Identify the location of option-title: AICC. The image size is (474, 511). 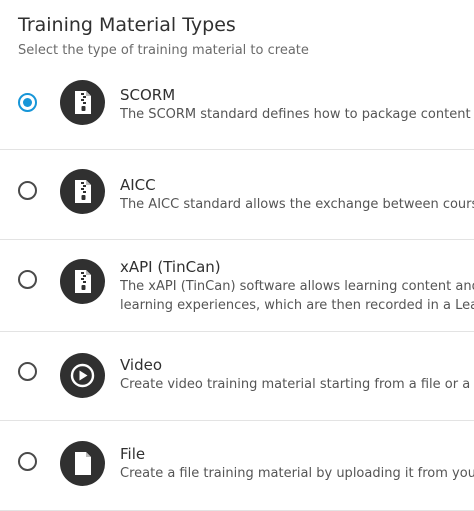
(138, 185).